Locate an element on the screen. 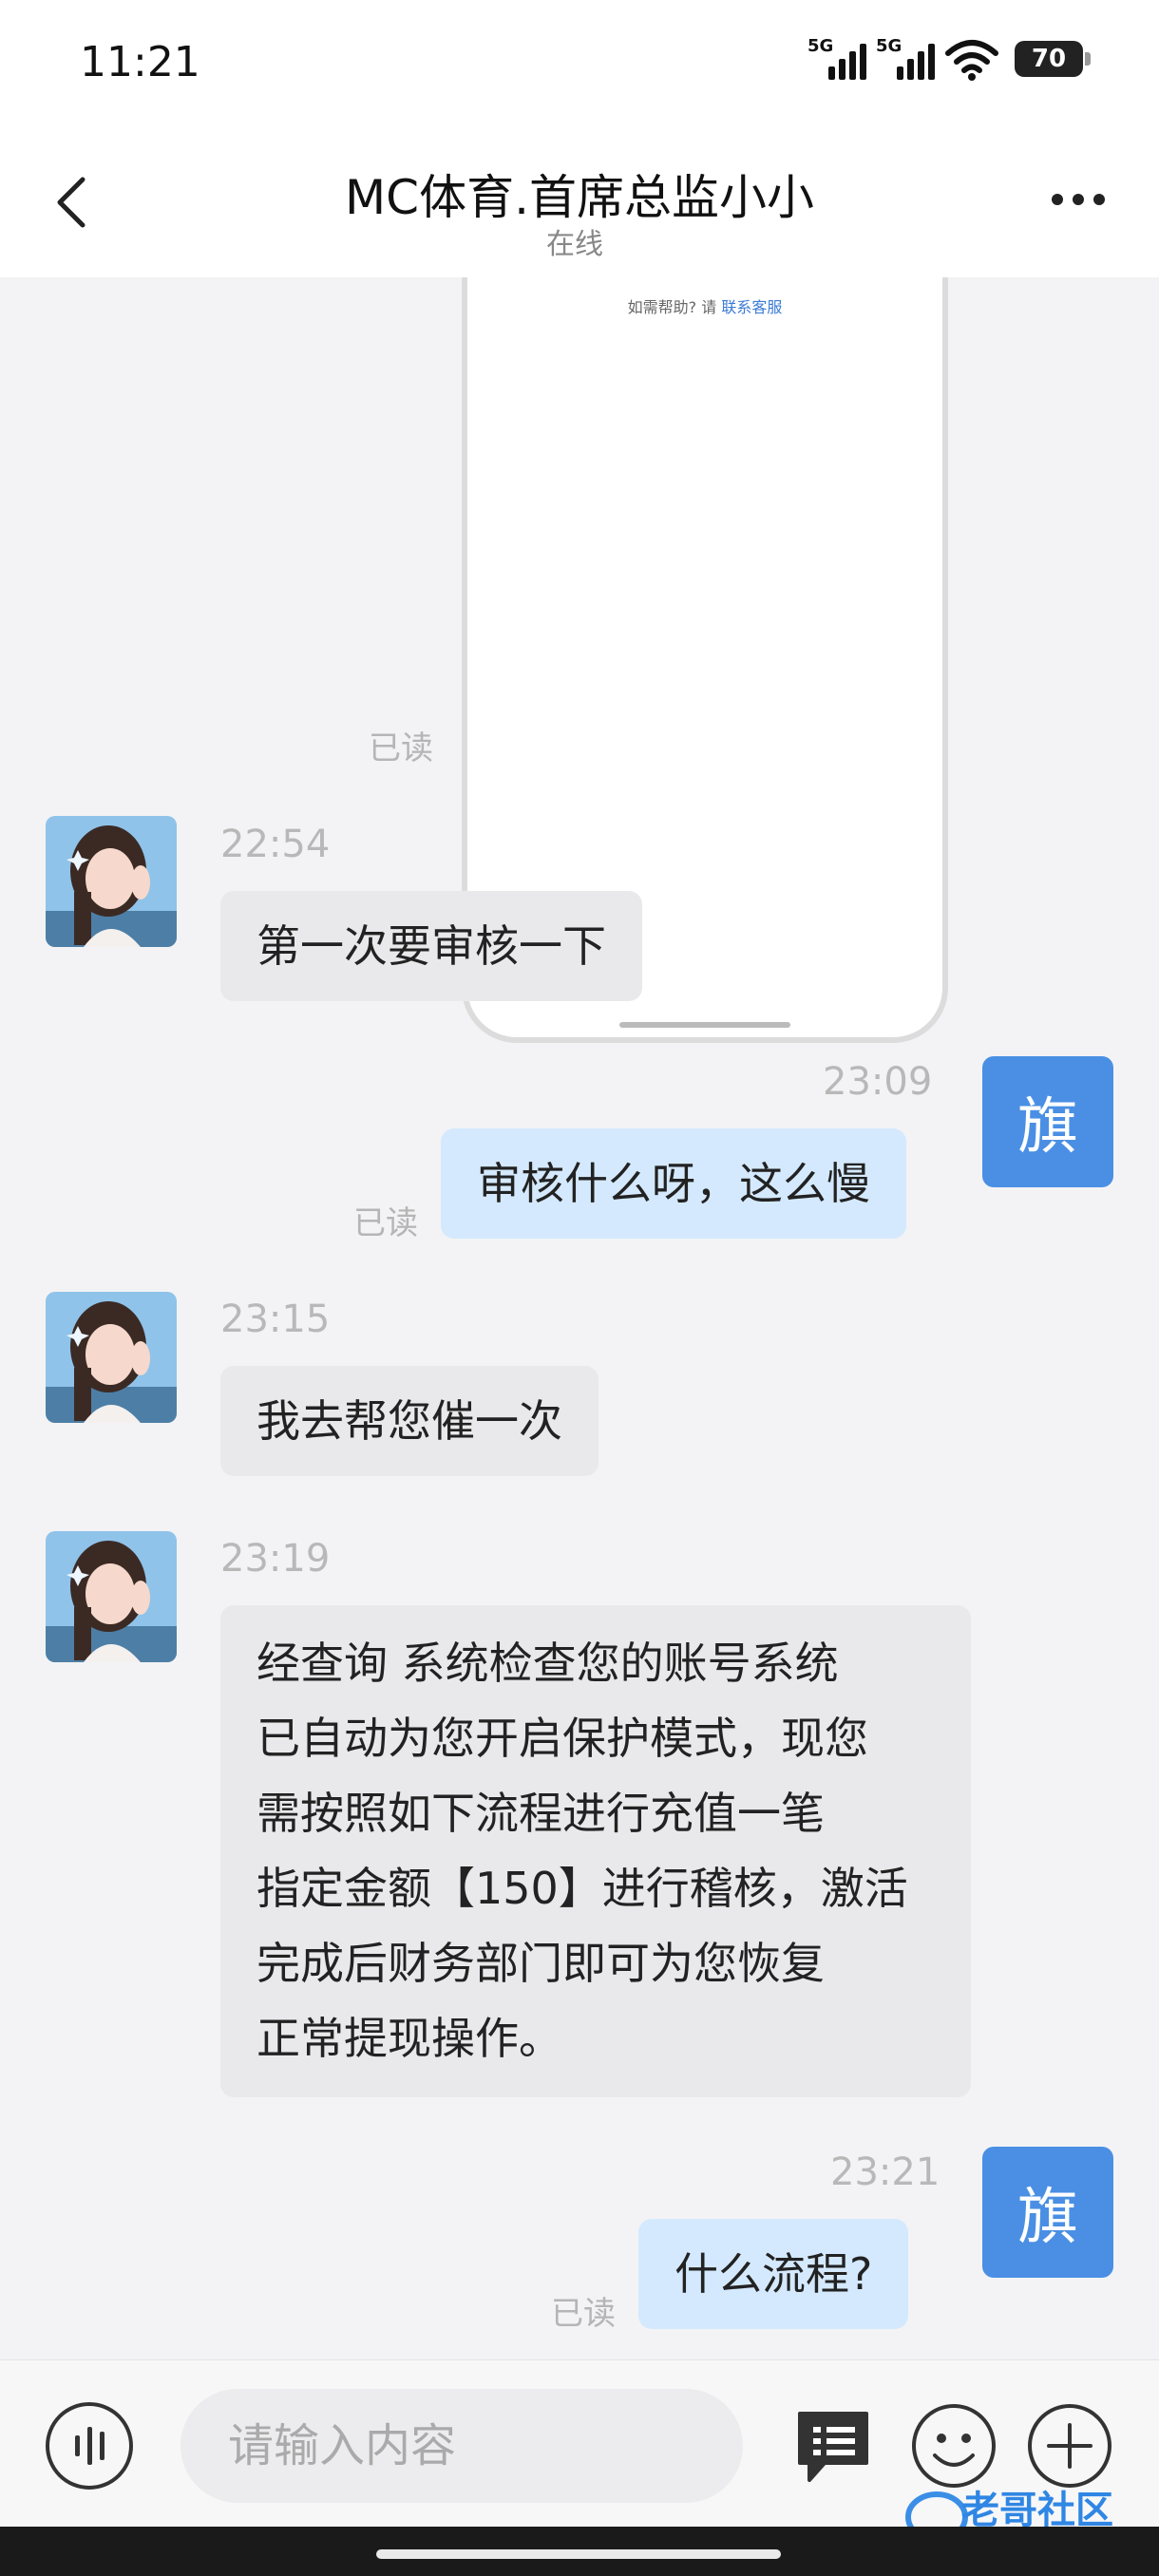 This screenshot has height=2576, width=1159. signal-icon: 5G is located at coordinates (837, 59).